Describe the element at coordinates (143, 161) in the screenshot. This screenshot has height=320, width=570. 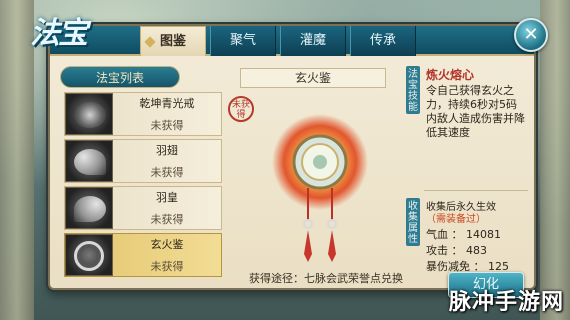
I see `list-item: 羽翅 未获得` at that location.